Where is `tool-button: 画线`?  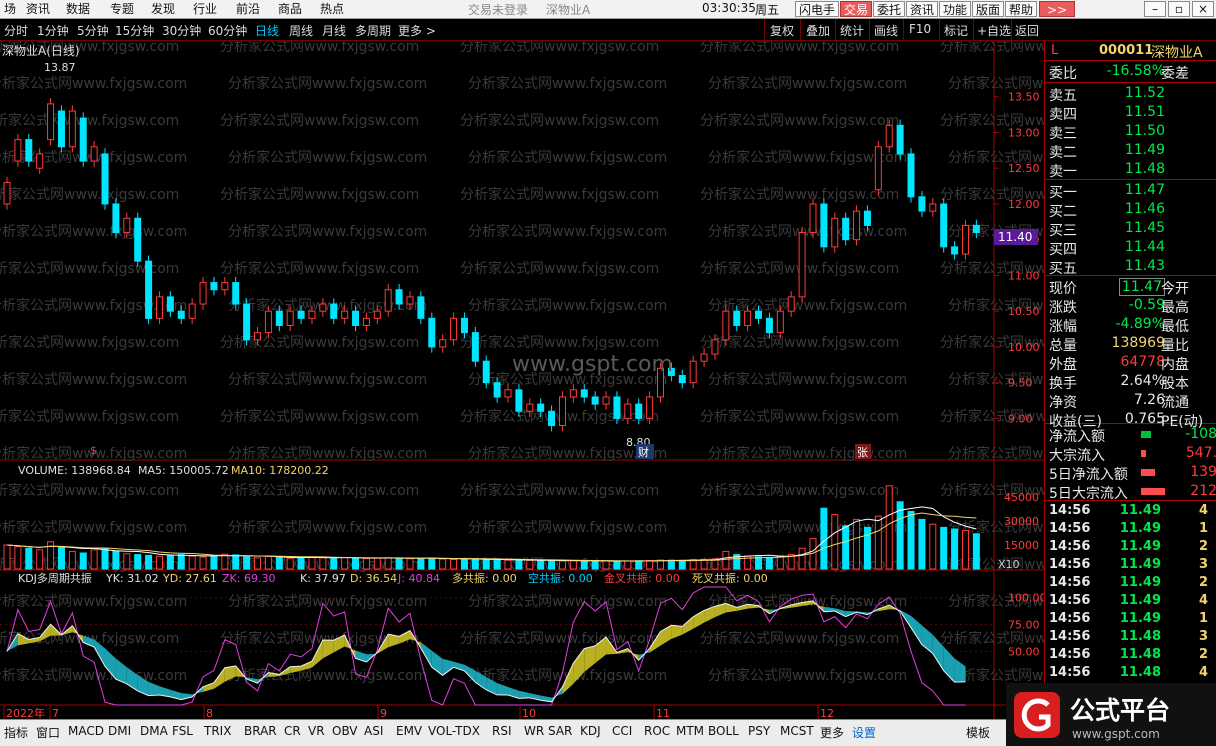
tool-button: 画线 is located at coordinates (886, 30).